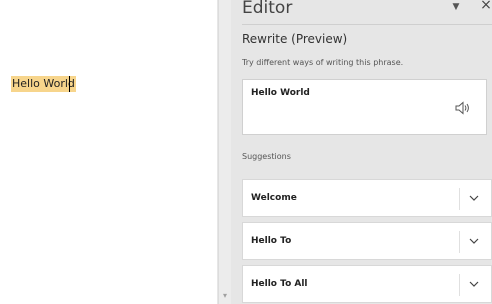 This screenshot has height=304, width=492. What do you see at coordinates (456, 7) in the screenshot?
I see `pane-options-chevron-down-icon: ▼` at bounding box center [456, 7].